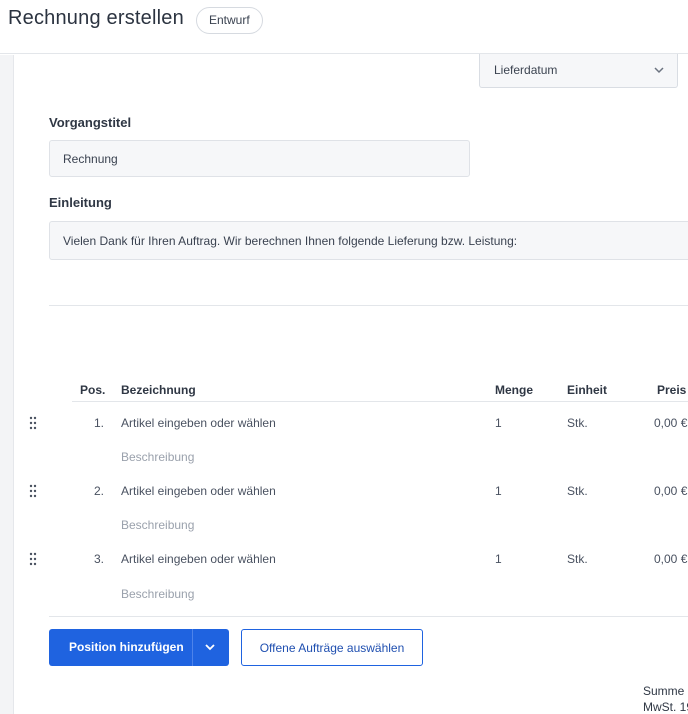 This screenshot has height=714, width=688. Describe the element at coordinates (344, 27) in the screenshot. I see `page-header: Rechnung erstellen Entwurf` at that location.